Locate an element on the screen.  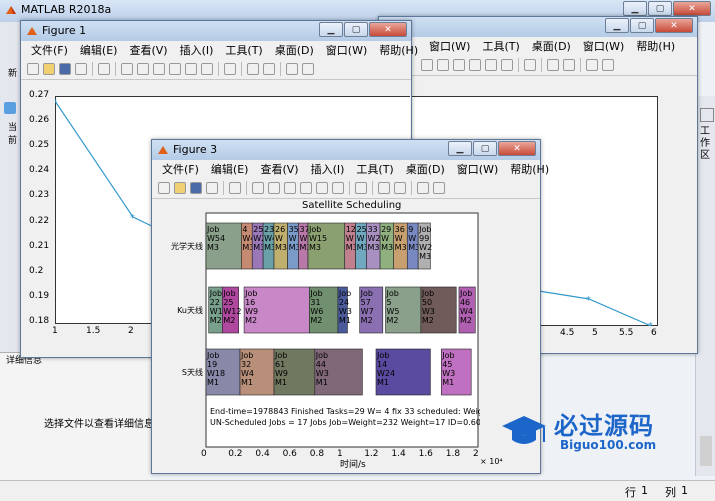
right-scrollbar is located at coordinates (706, 451).